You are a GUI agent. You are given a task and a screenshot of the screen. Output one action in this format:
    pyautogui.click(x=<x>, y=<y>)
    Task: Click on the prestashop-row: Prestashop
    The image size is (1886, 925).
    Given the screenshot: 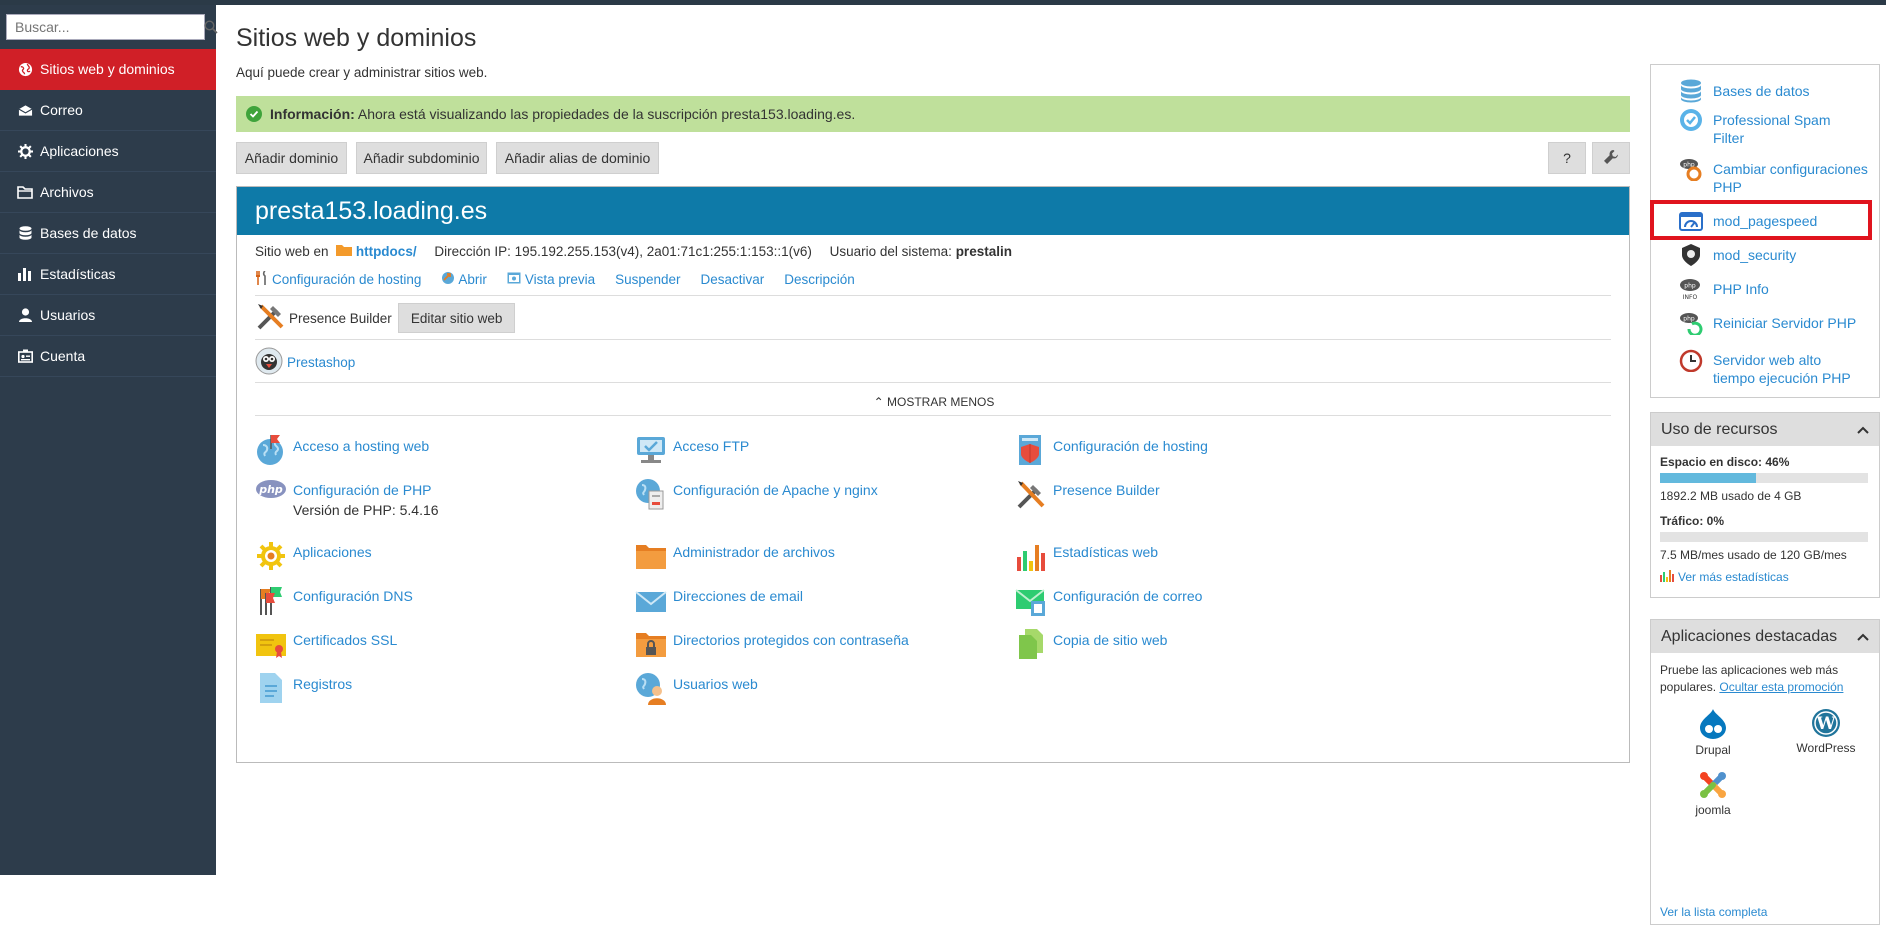 What is the action you would take?
    pyautogui.click(x=305, y=362)
    